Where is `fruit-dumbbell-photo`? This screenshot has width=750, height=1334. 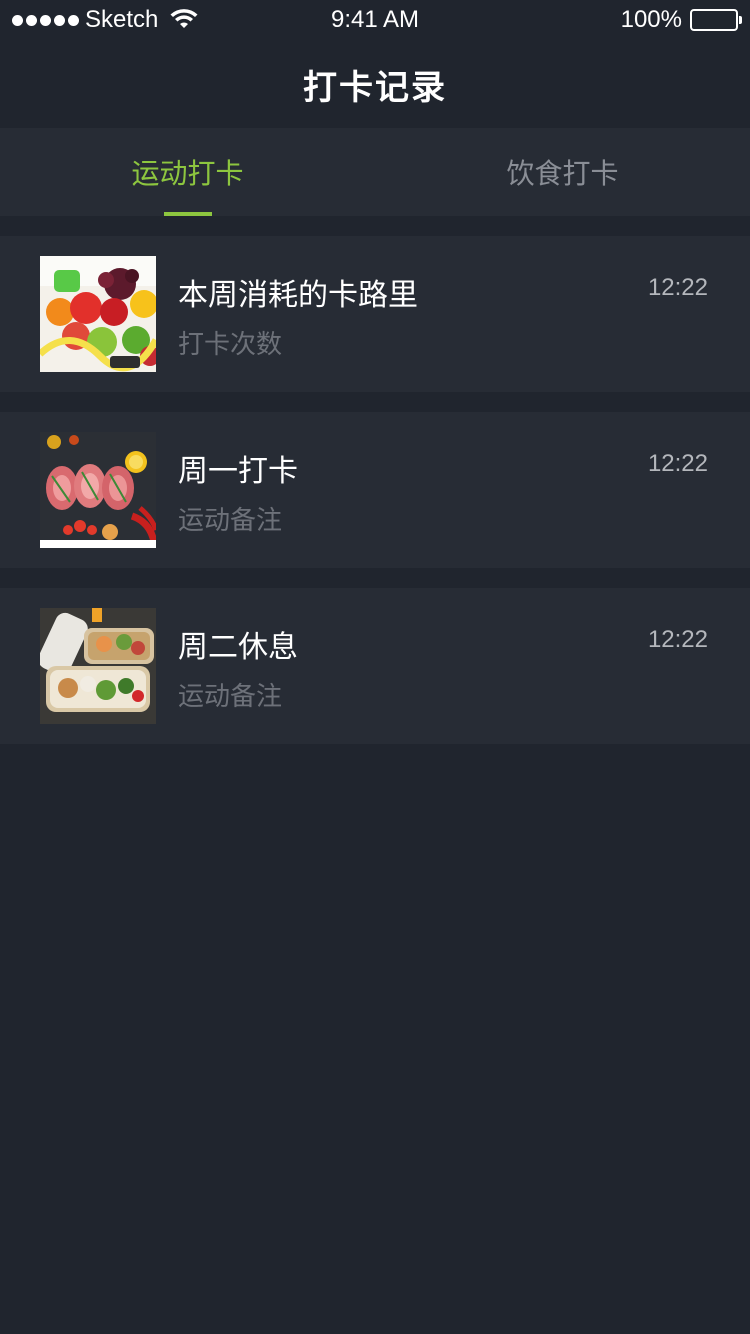
fruit-dumbbell-photo is located at coordinates (98, 314).